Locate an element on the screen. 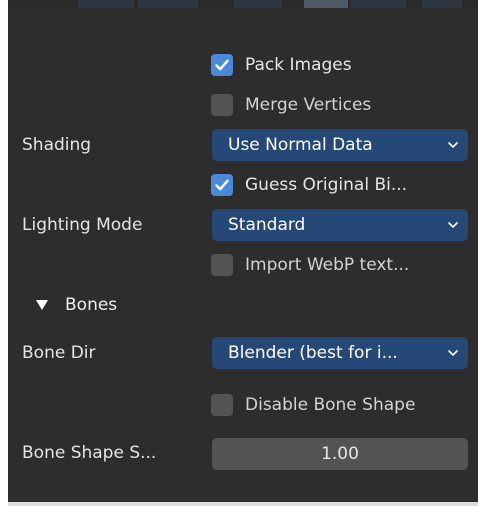  bones-section-header: Bones is located at coordinates (239, 305).